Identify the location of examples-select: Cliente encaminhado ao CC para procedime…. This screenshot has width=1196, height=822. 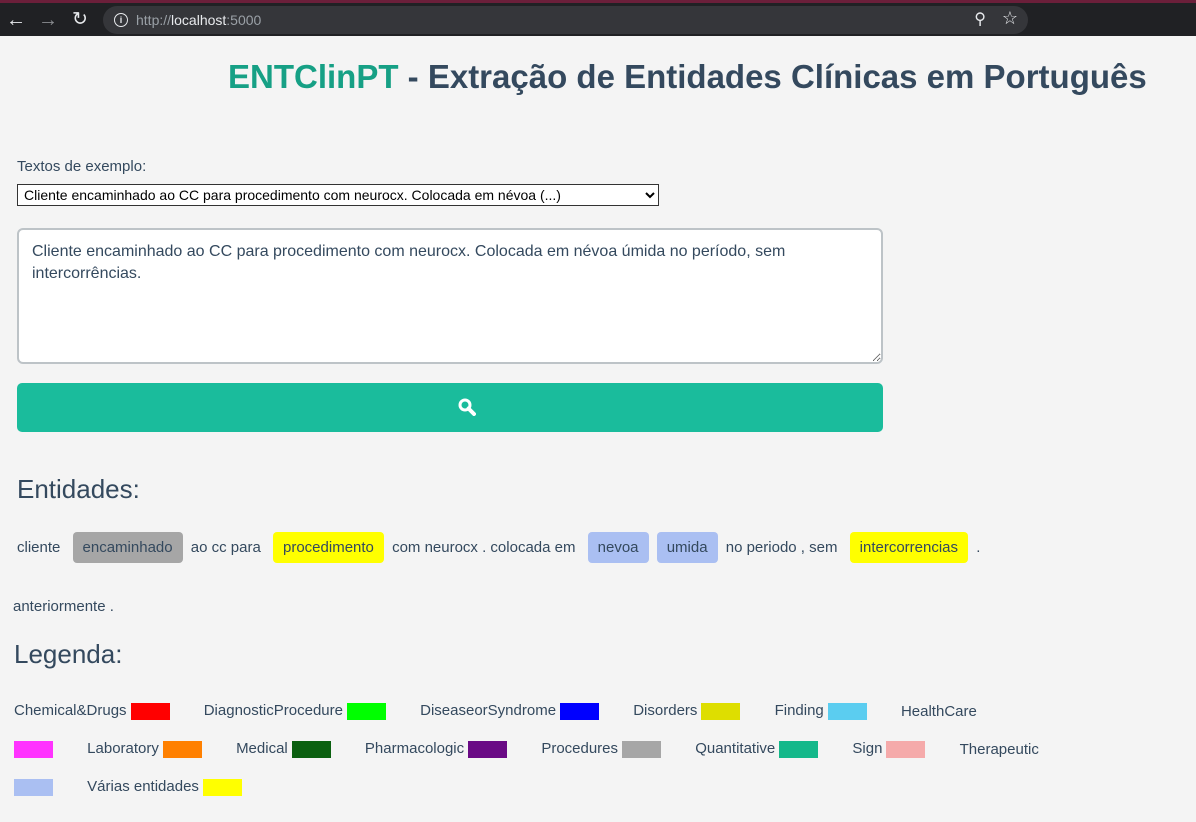
(338, 195).